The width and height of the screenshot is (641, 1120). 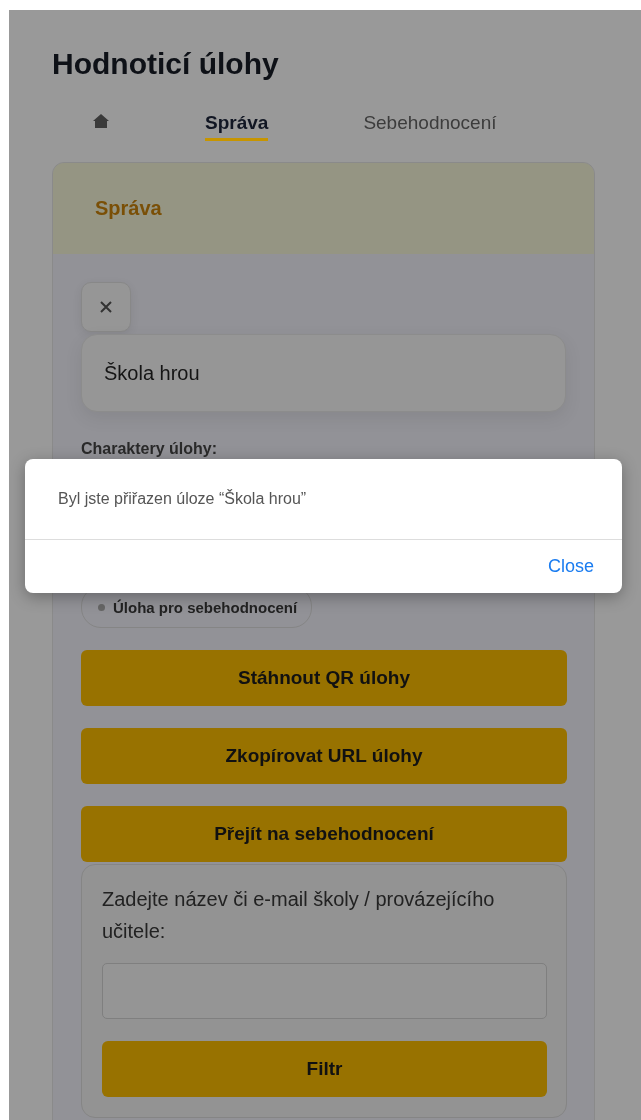 What do you see at coordinates (205, 607) in the screenshot?
I see `chip-label: Úloha pro sebehodnocení` at bounding box center [205, 607].